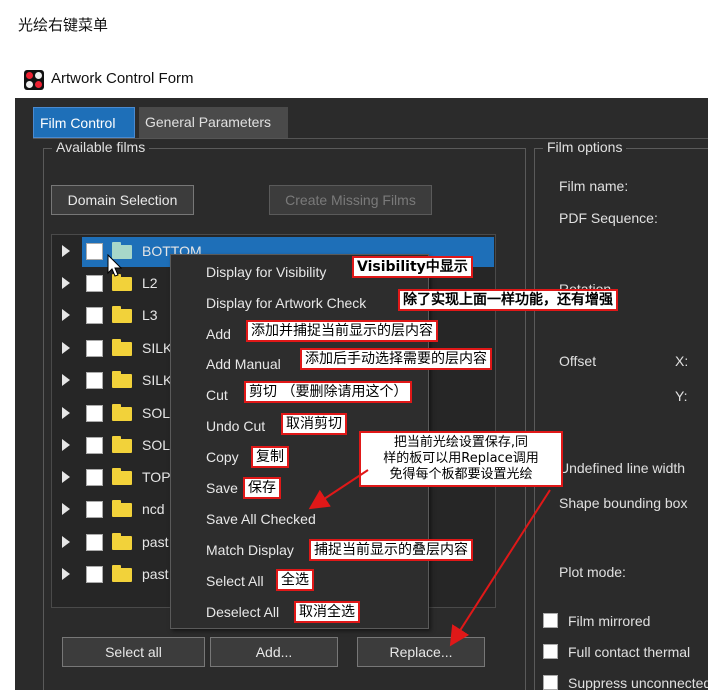 Image resolution: width=720 pixels, height=697 pixels. What do you see at coordinates (391, 550) in the screenshot?
I see `annotation-match-display: 捕捉当前显示的叠层内容` at bounding box center [391, 550].